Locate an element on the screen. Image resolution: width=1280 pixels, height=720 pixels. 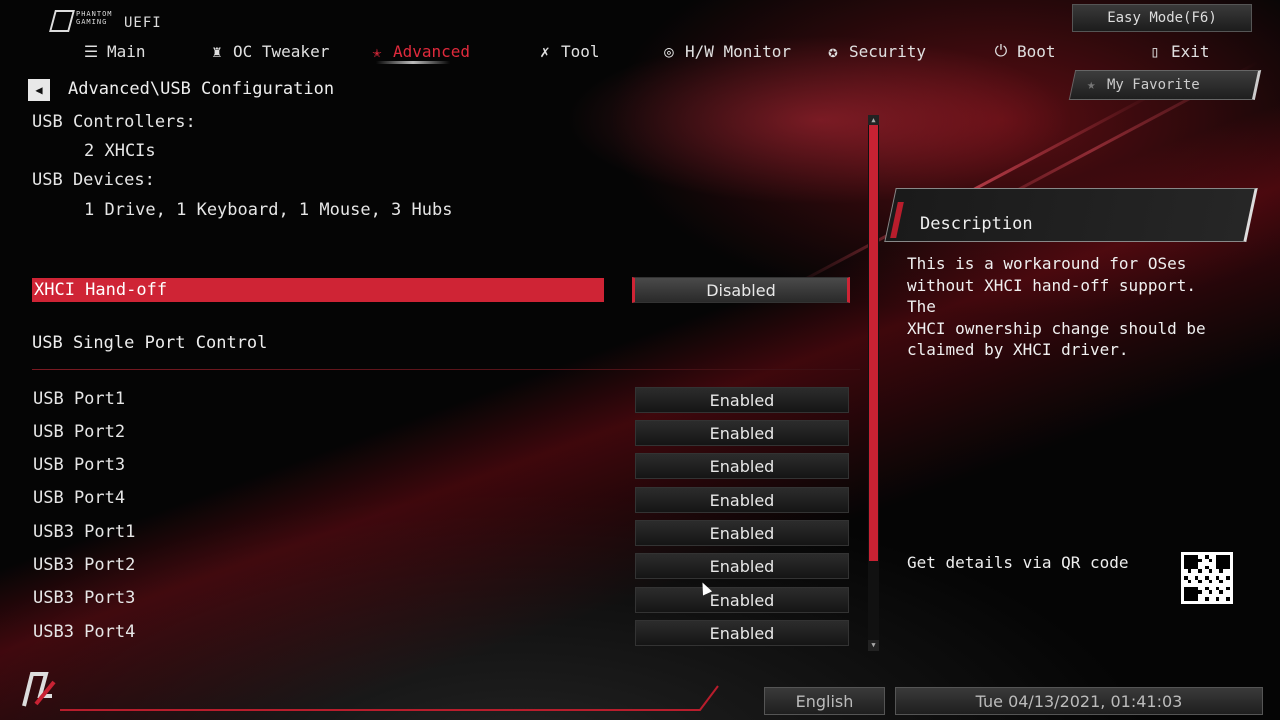
qr-code-icon is located at coordinates (1207, 578).